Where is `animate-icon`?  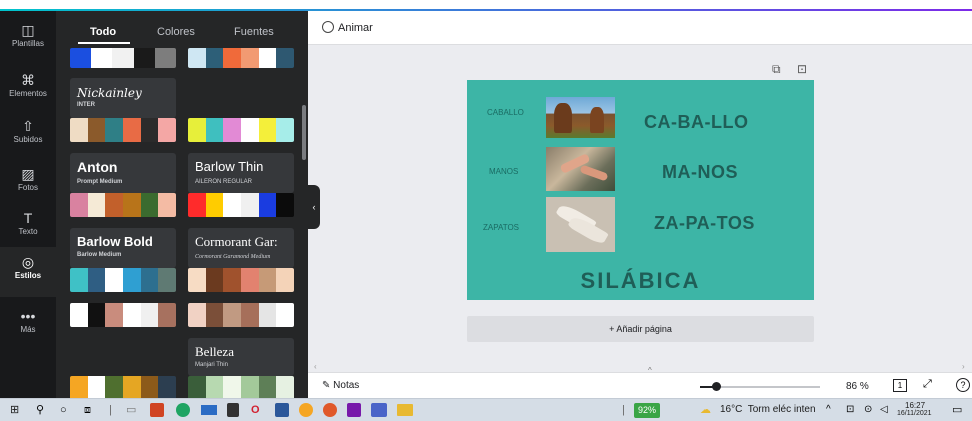
animate-icon is located at coordinates (328, 27).